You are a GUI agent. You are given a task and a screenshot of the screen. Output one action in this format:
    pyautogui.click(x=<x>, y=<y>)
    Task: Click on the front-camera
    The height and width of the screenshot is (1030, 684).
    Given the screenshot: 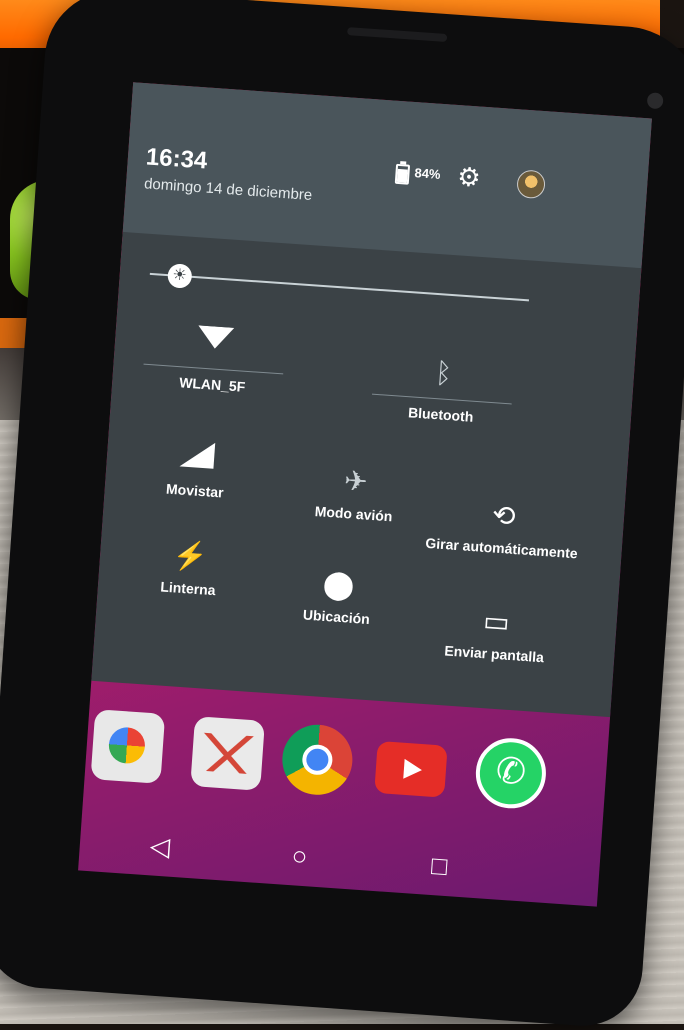 What is the action you would take?
    pyautogui.click(x=655, y=101)
    